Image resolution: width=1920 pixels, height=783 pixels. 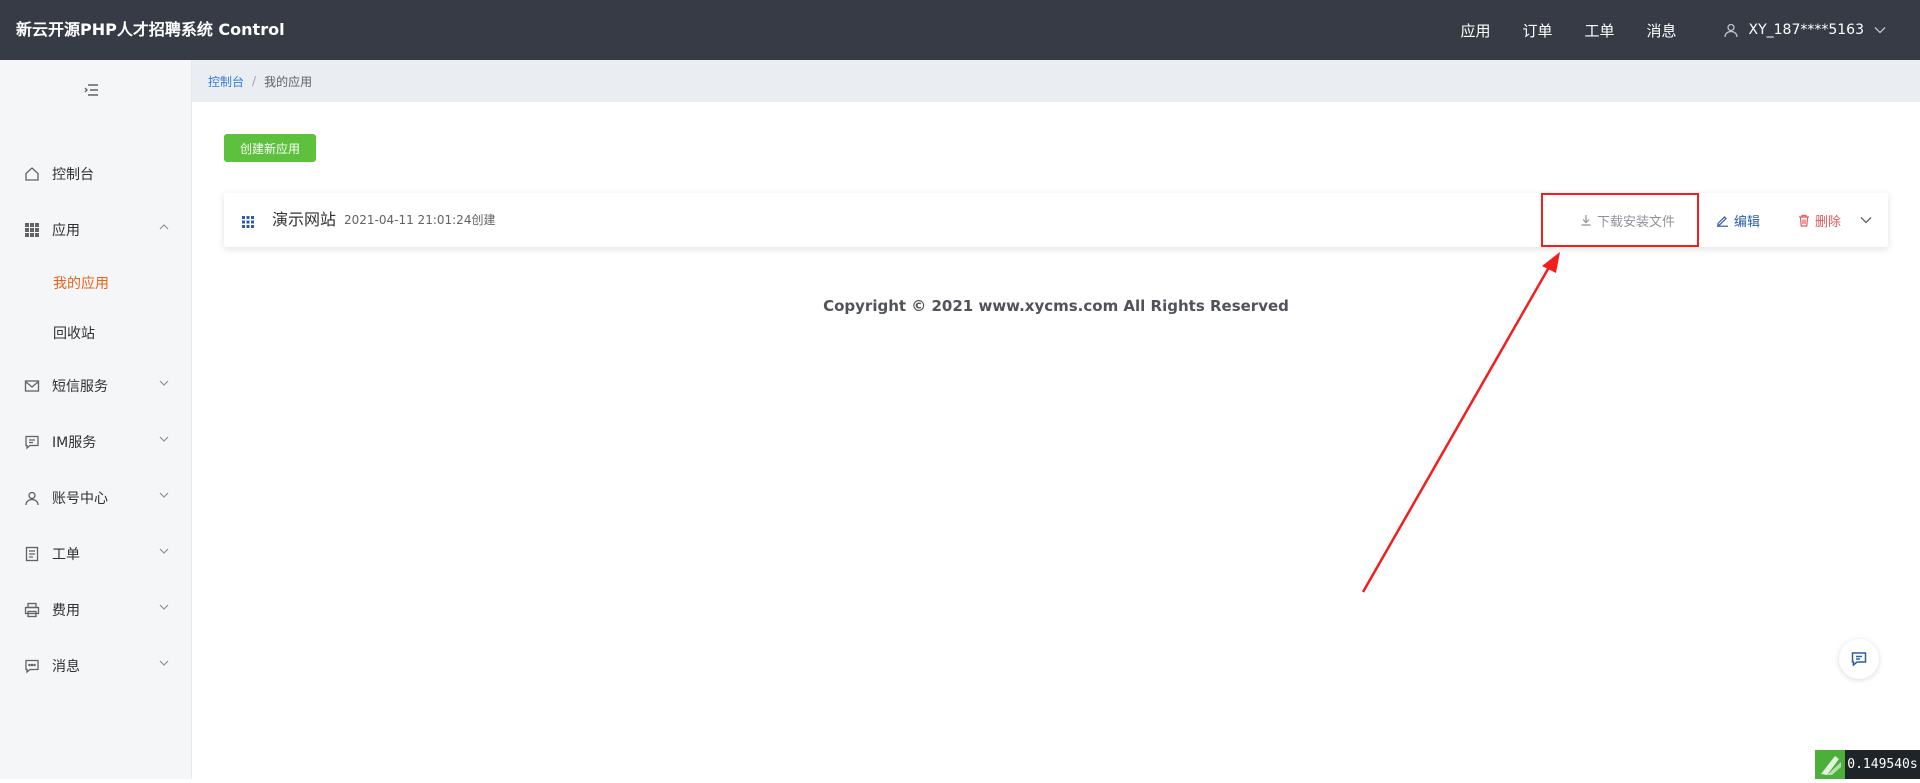 I want to click on sidebar-subitem-recycle-bin: 回收站, so click(x=95, y=333).